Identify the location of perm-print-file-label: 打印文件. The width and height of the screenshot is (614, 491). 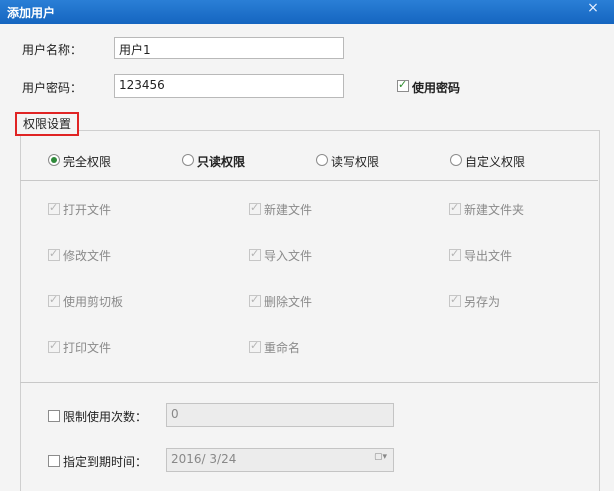
(87, 348).